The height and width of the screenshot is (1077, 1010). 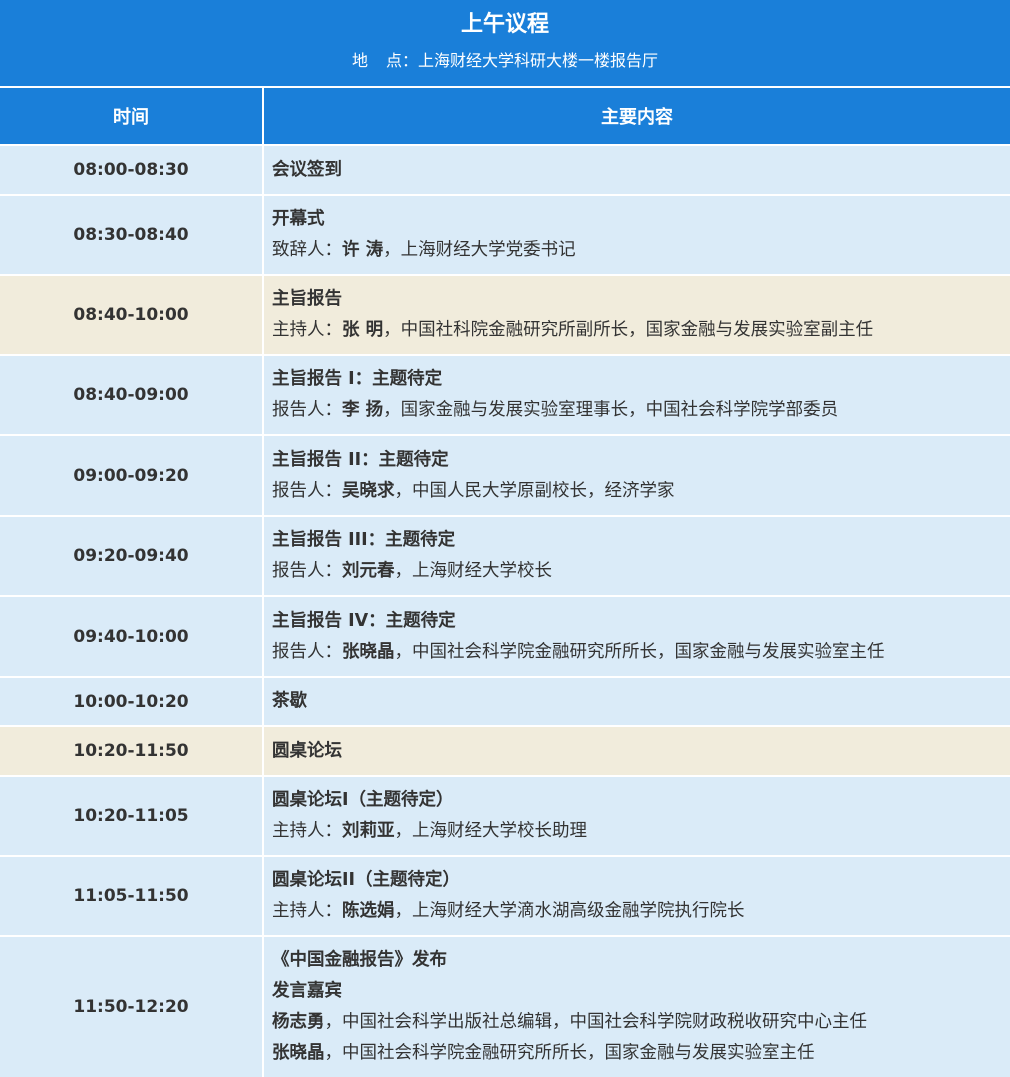 I want to click on row-time: 11:05-11:50, so click(x=132, y=896).